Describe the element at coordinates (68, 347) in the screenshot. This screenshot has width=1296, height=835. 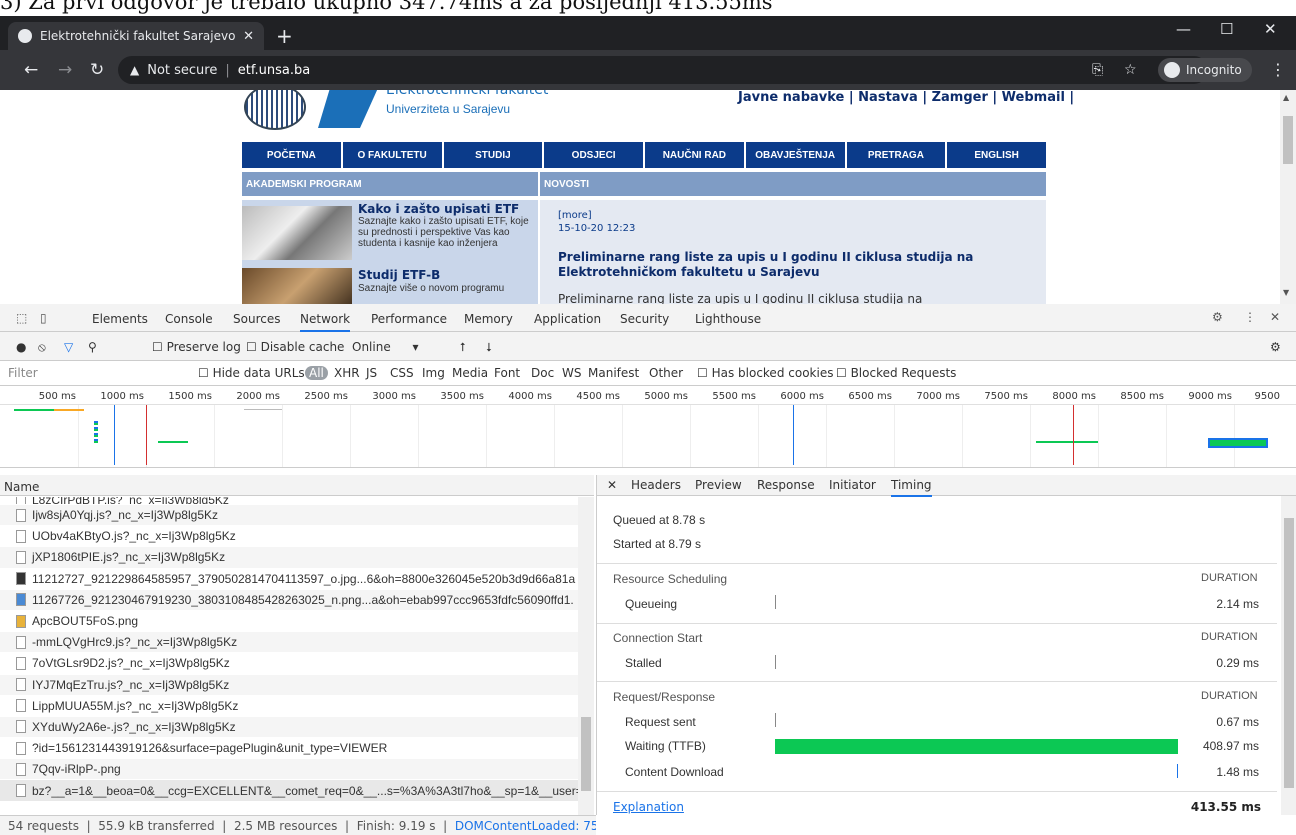
I see `filter-icon: ▽` at that location.